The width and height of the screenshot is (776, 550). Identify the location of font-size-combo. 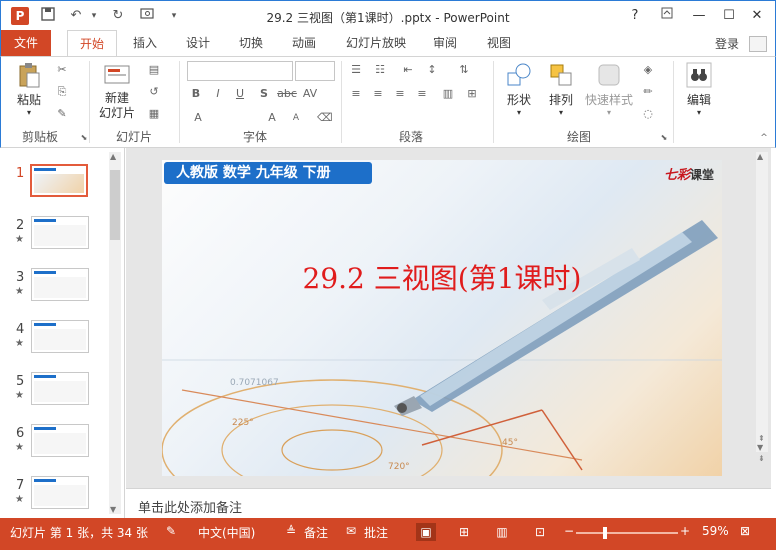
(315, 71).